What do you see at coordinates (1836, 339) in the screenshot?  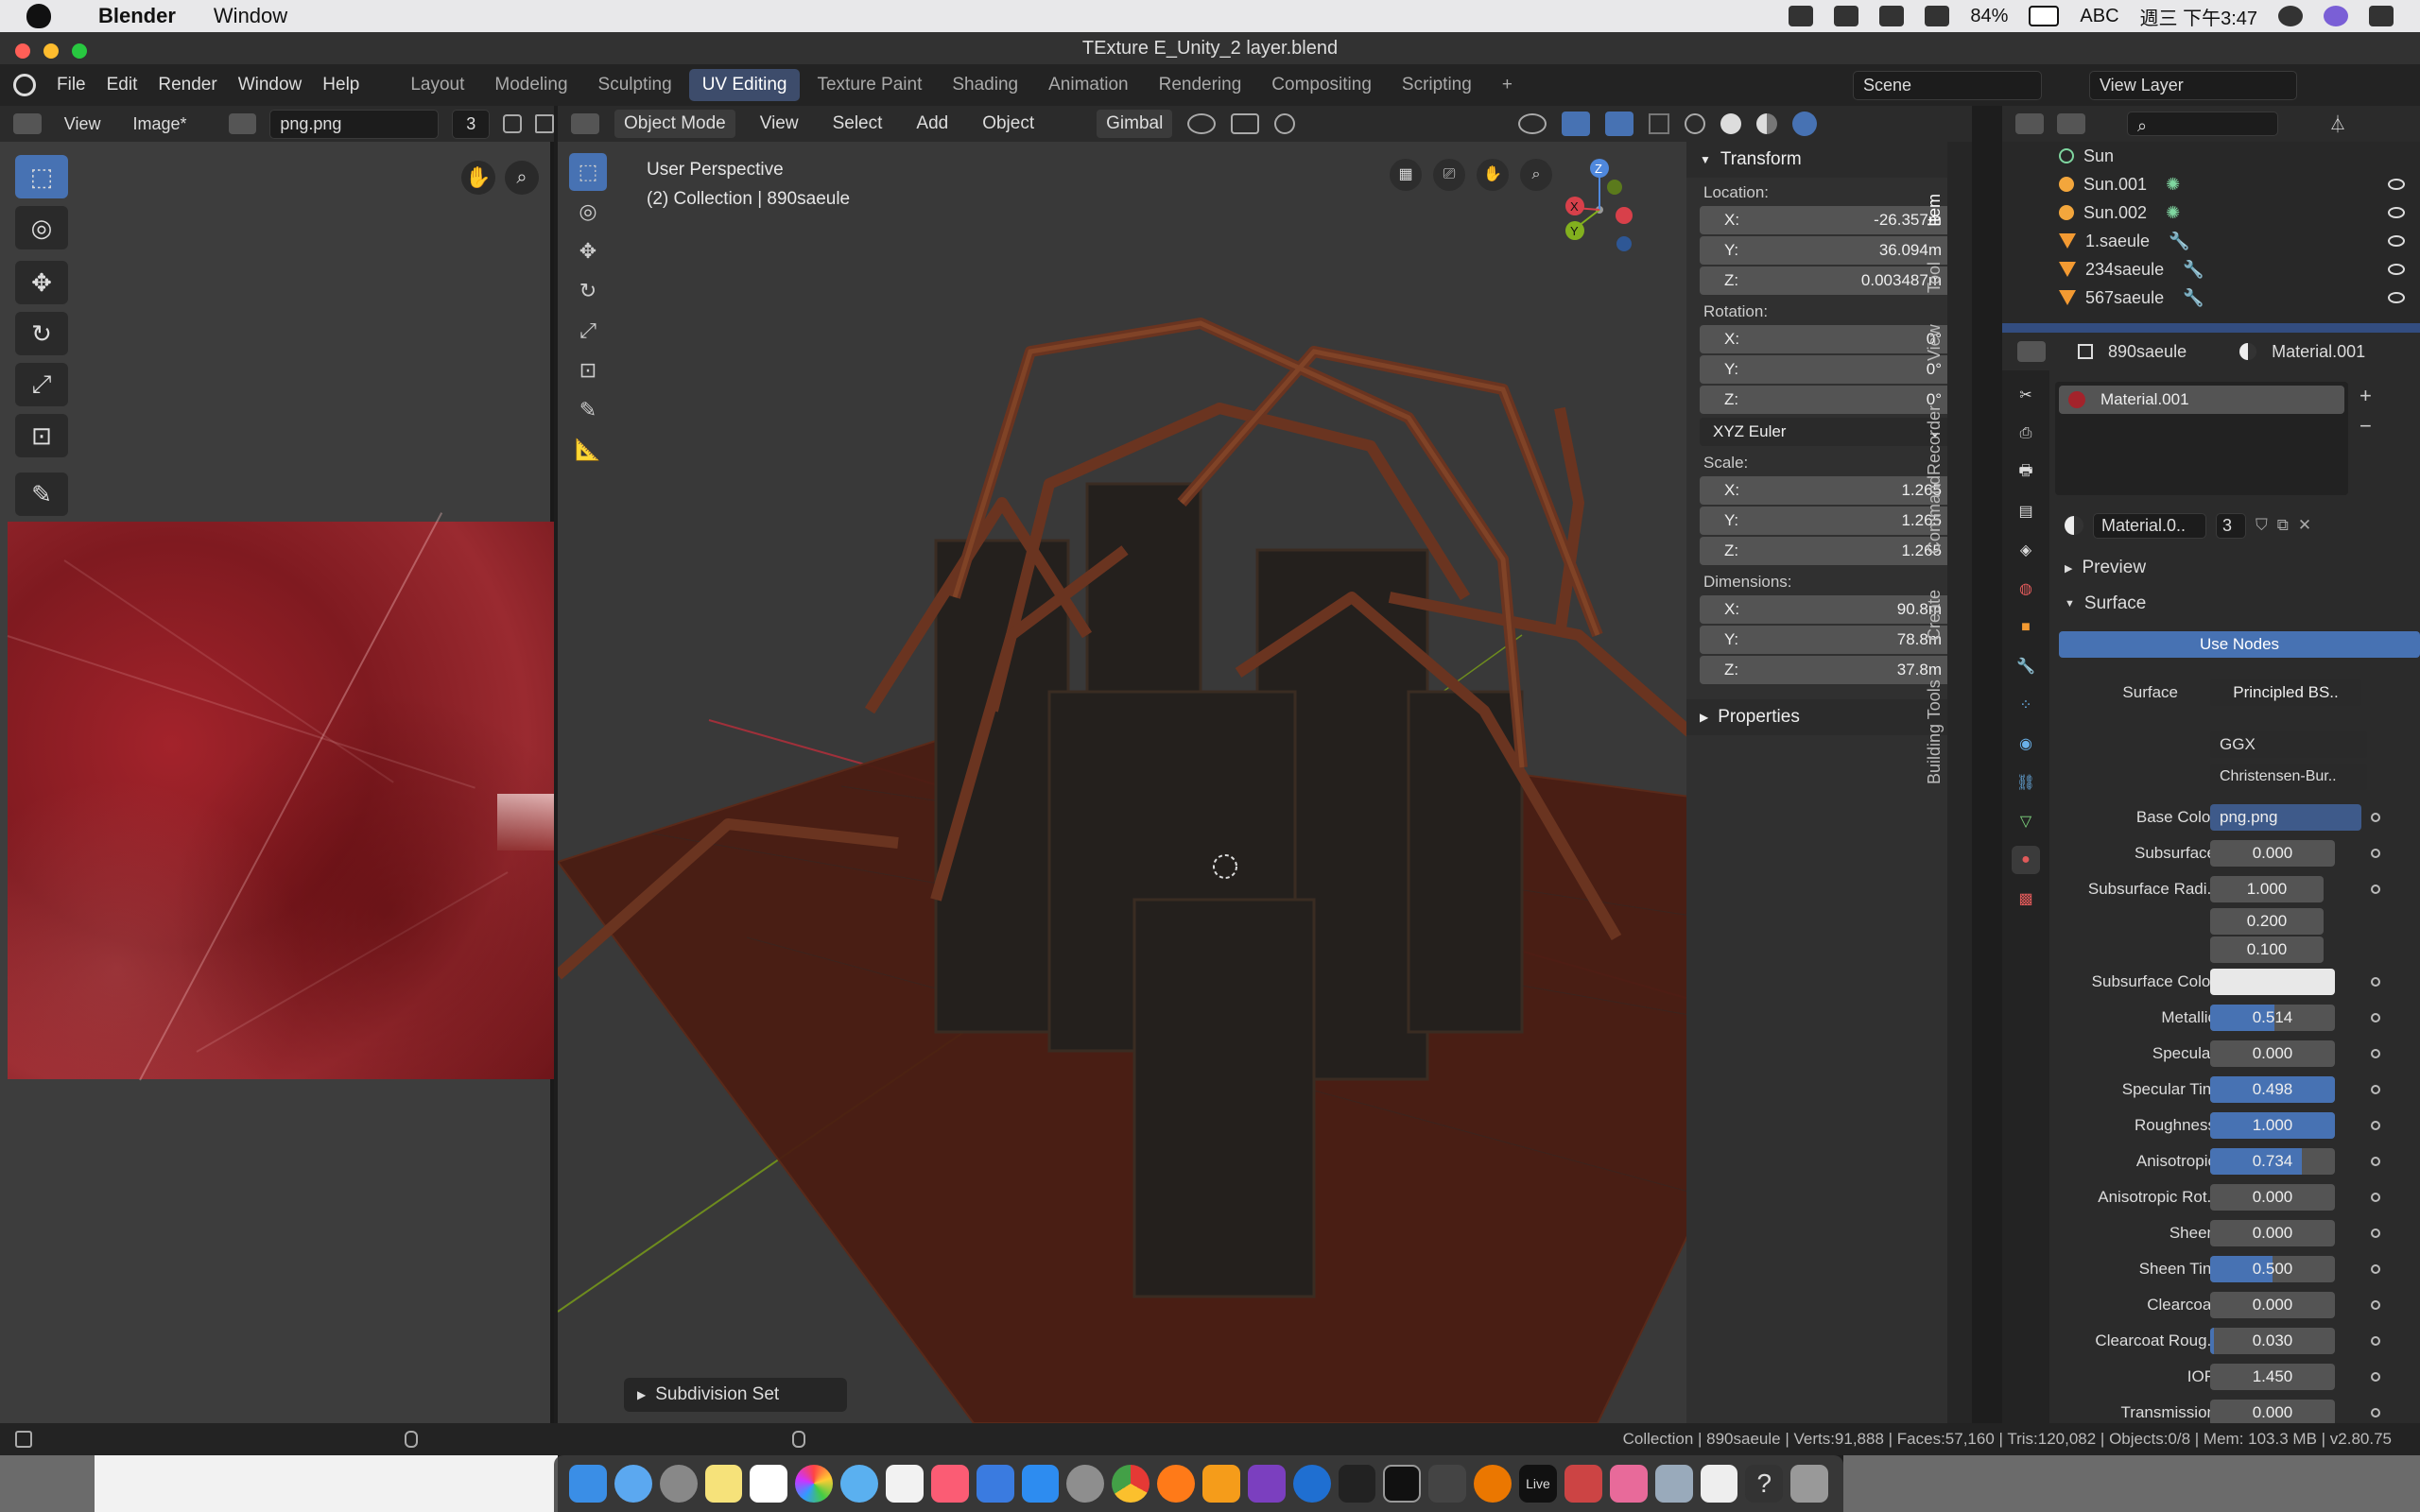 I see `rotation-x-field: X: 0°` at bounding box center [1836, 339].